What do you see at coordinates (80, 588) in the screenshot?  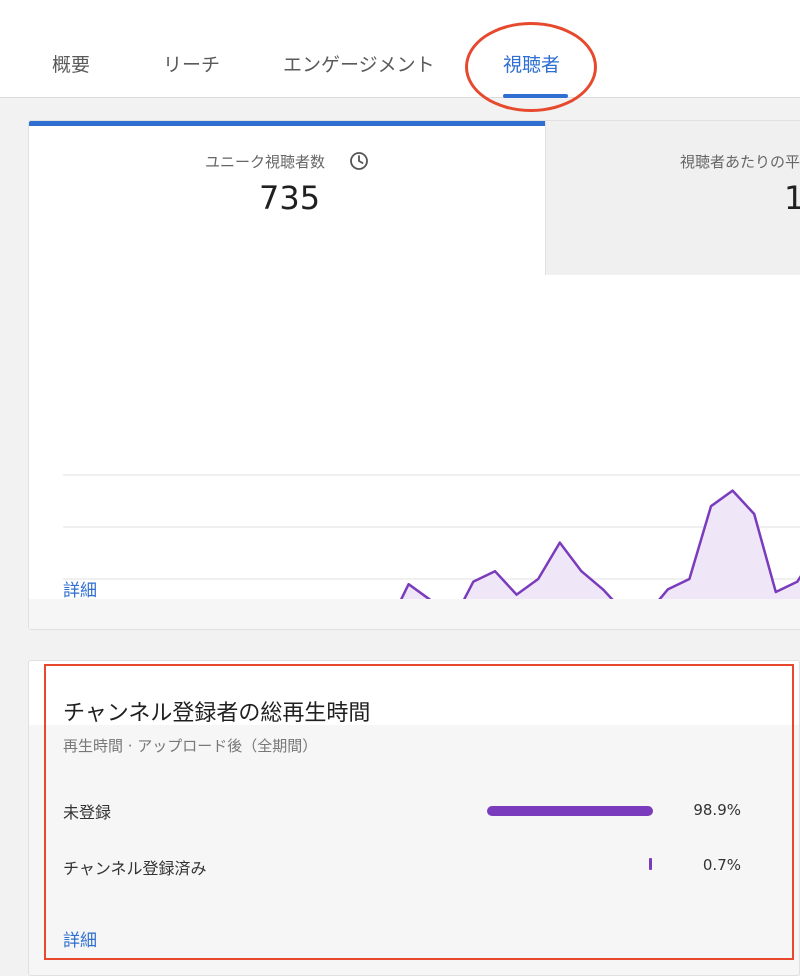 I see `chart-details-link: 詳細` at bounding box center [80, 588].